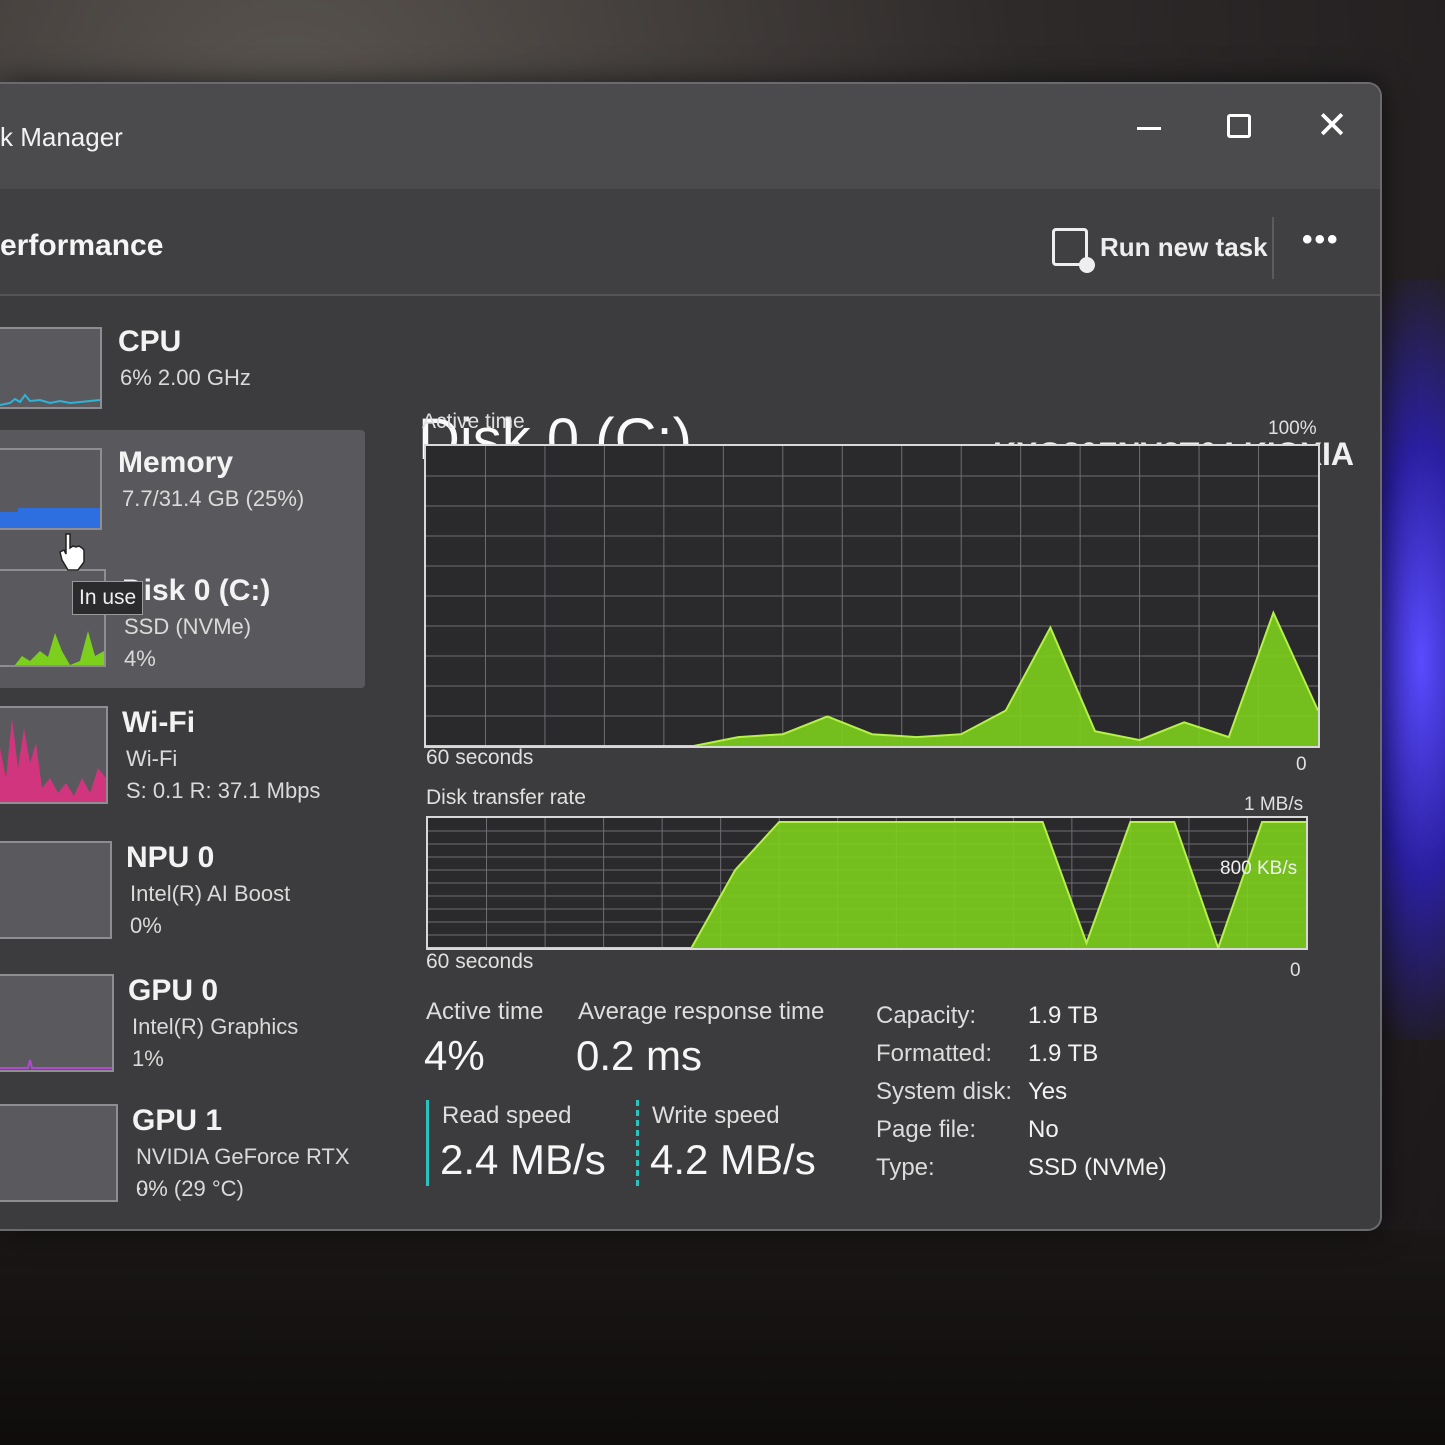 This screenshot has width=1445, height=1445. I want to click on sidebar-item-detail: Wi-Fi, so click(152, 758).